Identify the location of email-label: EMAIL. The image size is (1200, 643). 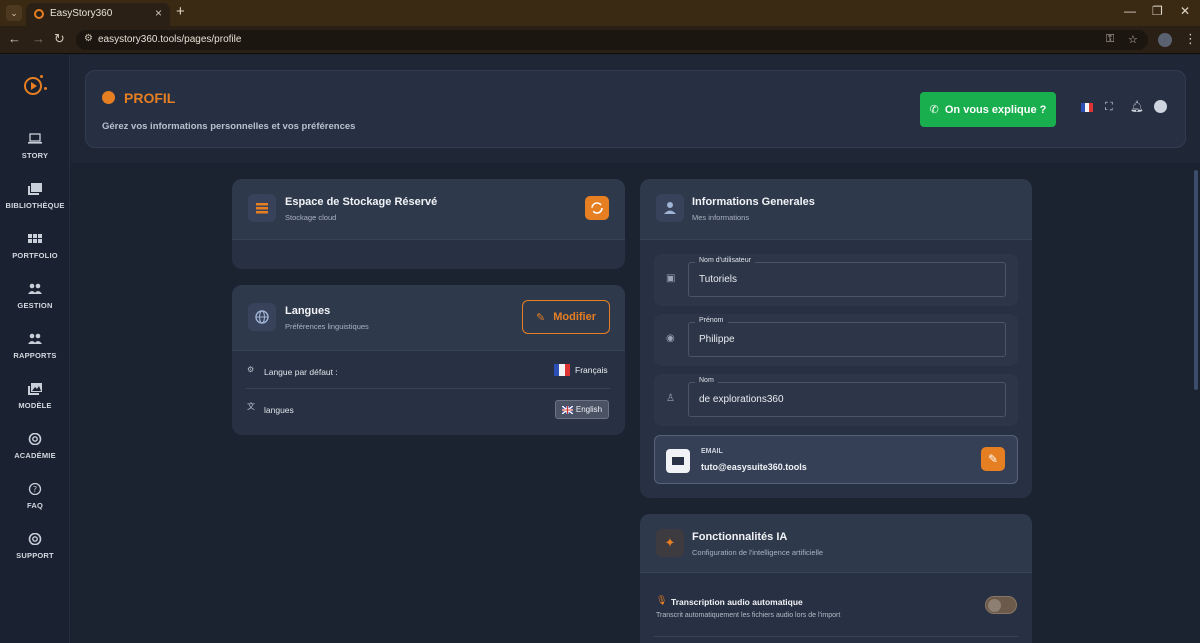
(712, 451).